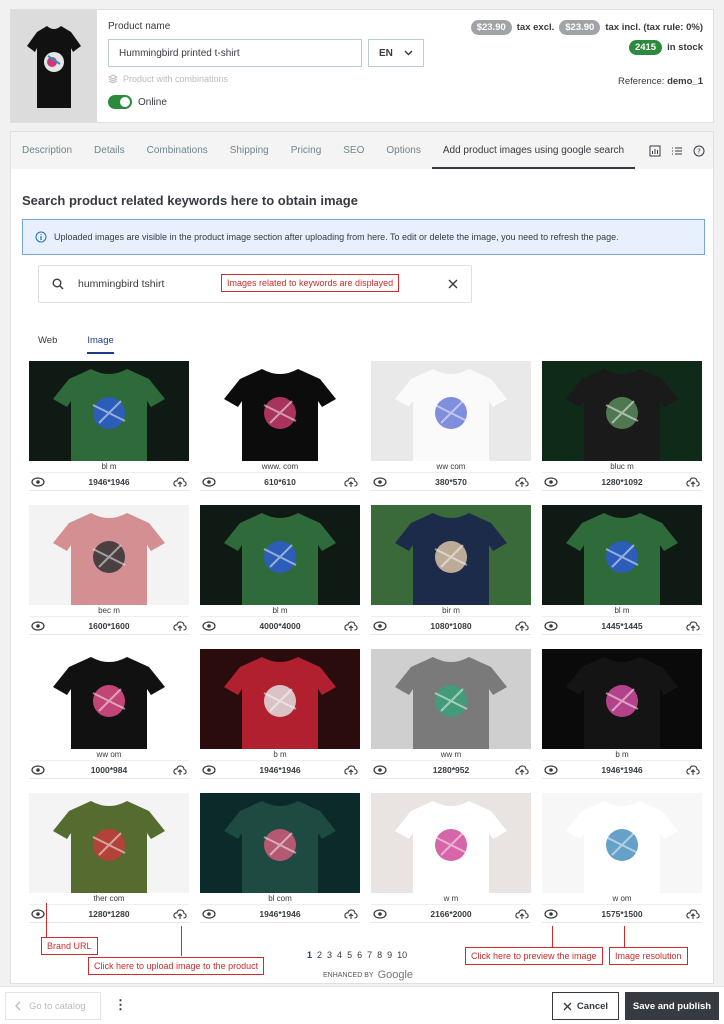  I want to click on page-link: 10, so click(402, 955).